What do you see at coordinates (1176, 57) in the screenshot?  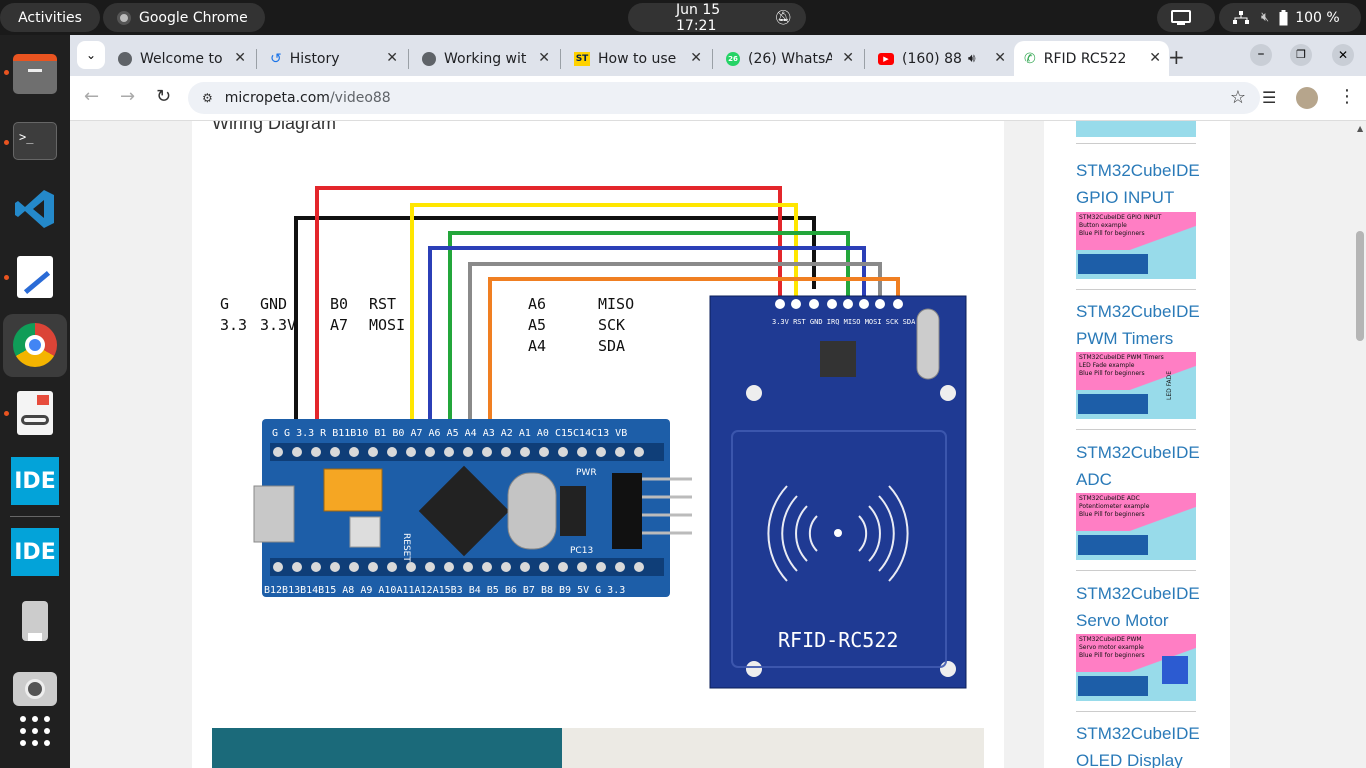 I see `new-tab-button: +` at bounding box center [1176, 57].